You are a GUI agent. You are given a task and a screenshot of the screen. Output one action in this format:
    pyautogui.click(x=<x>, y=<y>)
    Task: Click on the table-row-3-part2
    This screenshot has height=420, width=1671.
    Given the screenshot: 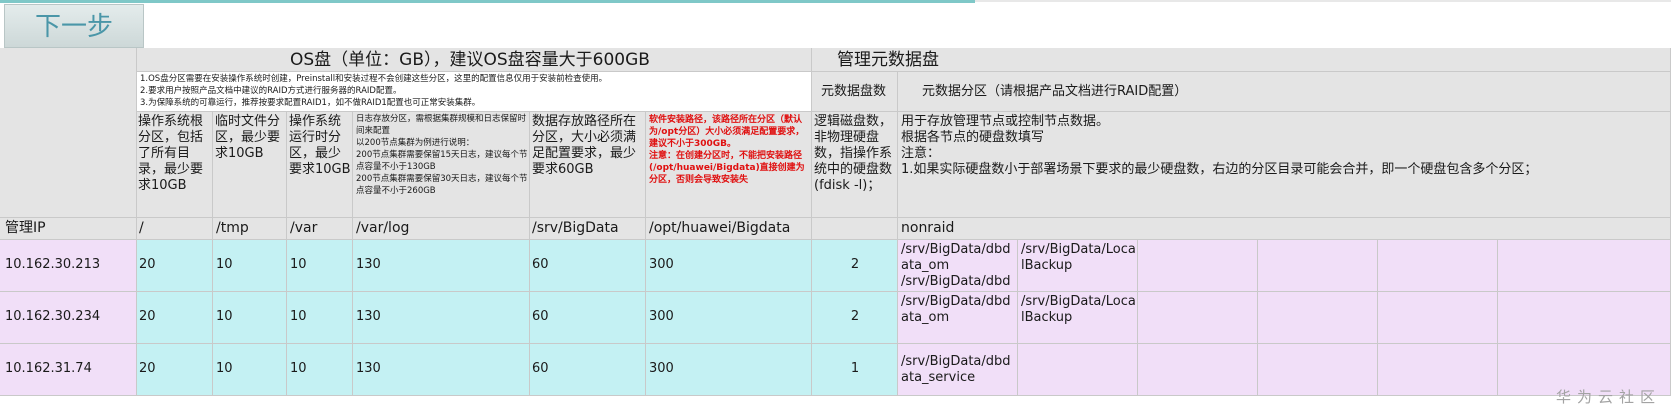 What is the action you would take?
    pyautogui.click(x=1078, y=370)
    